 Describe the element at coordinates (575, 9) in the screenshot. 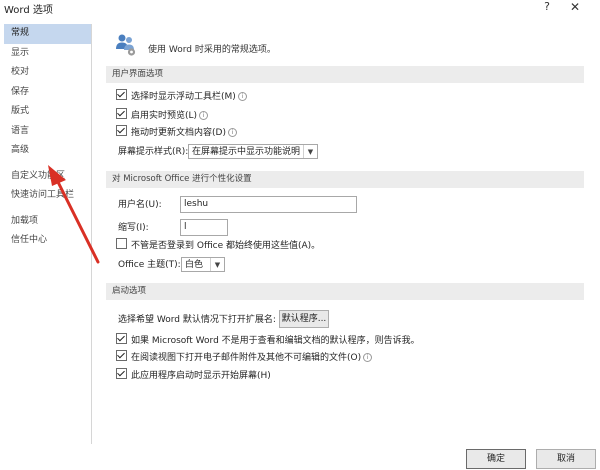

I see `close-button: ✕` at that location.